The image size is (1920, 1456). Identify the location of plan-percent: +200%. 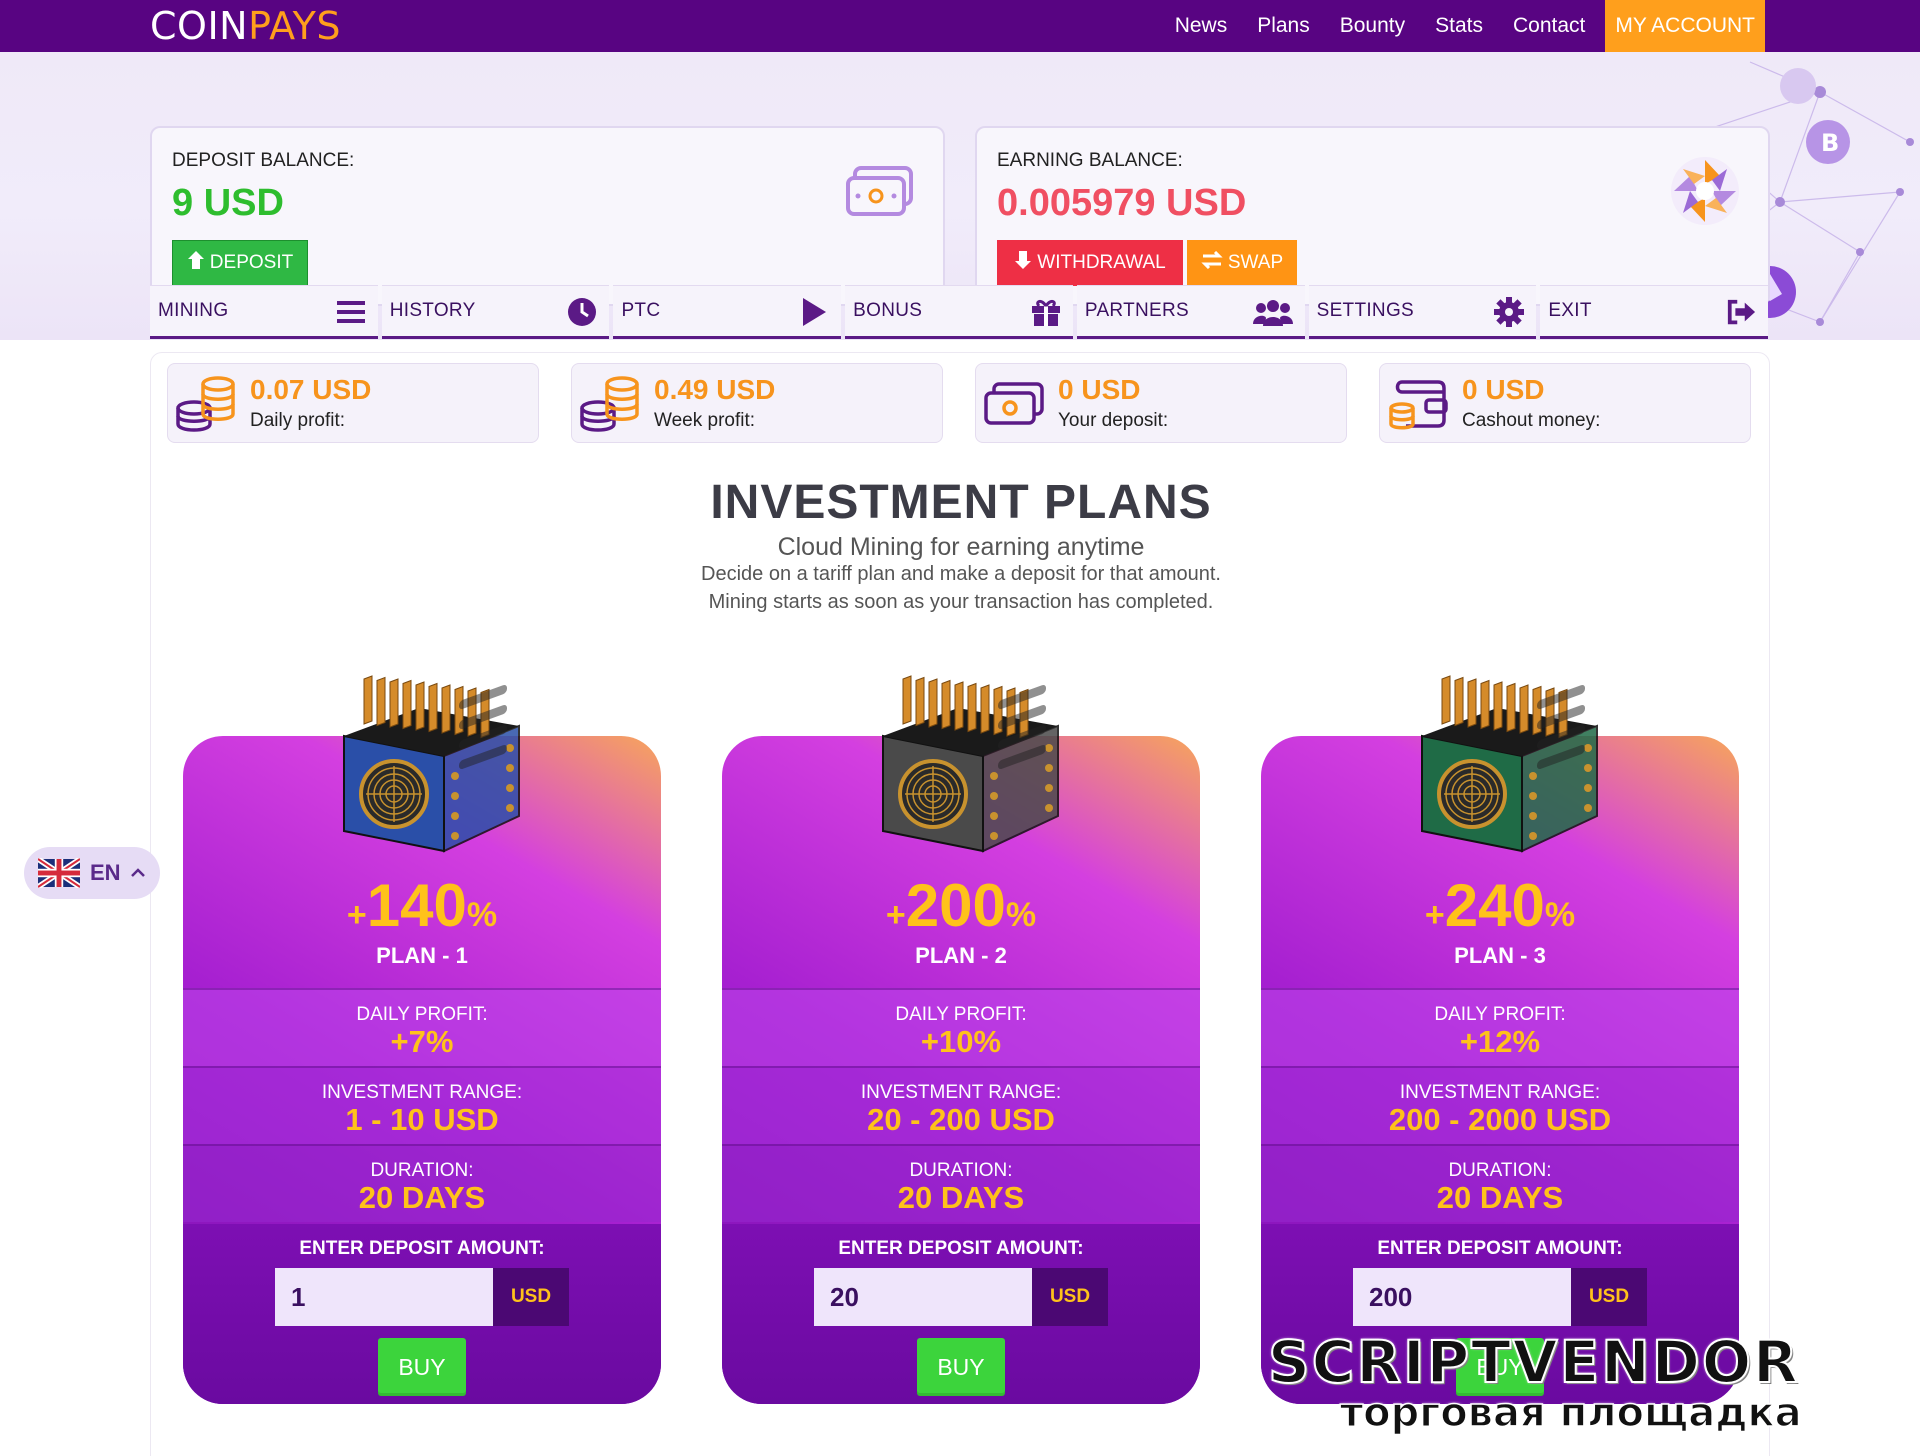
(961, 905).